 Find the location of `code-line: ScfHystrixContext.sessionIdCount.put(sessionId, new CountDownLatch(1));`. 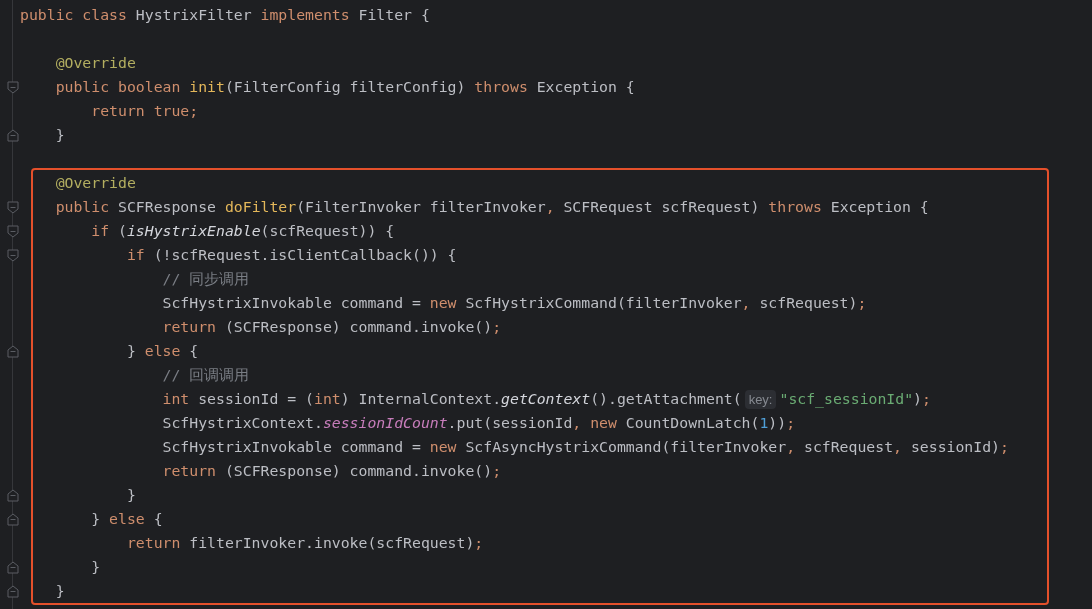

code-line: ScfHystrixContext.sessionIdCount.put(sessionId, new CountDownLatch(1)); is located at coordinates (478, 423).